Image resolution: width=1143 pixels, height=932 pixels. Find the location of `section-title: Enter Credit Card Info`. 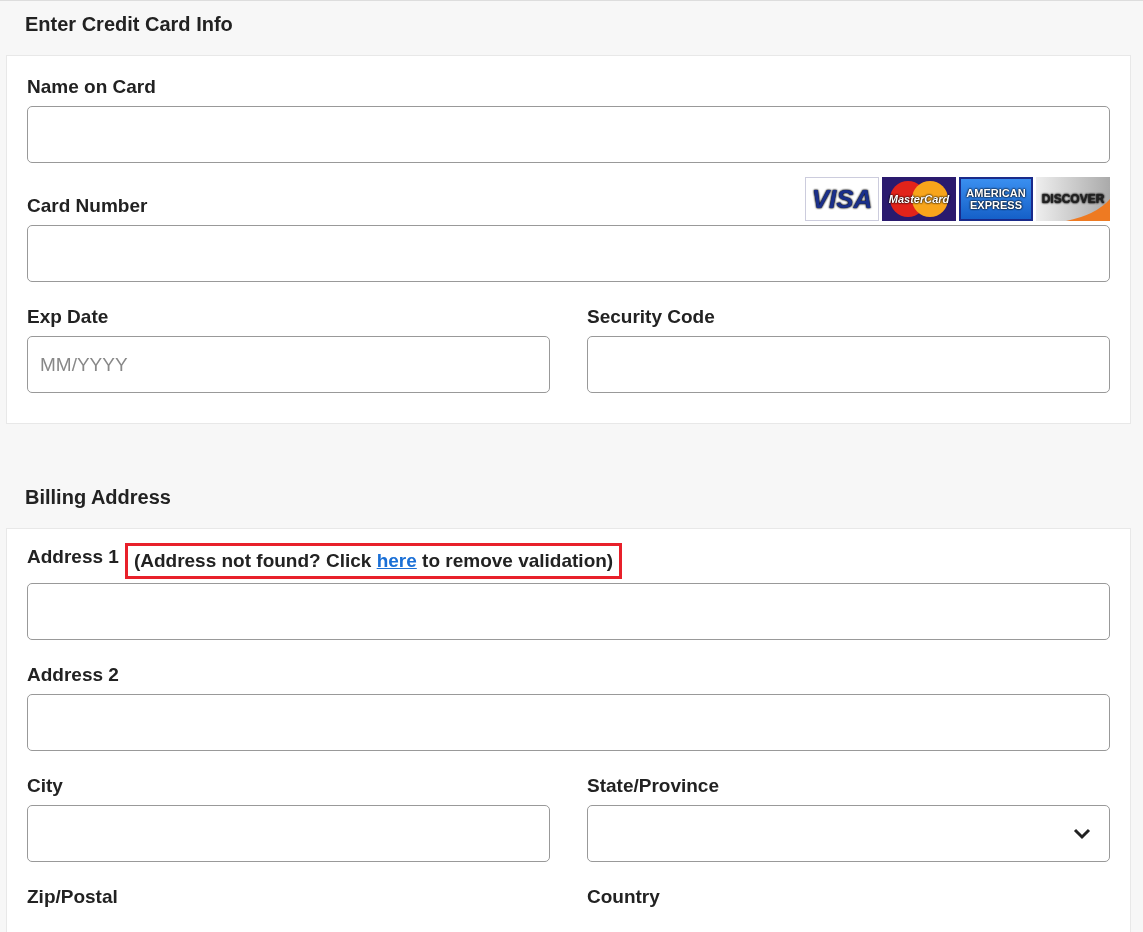

section-title: Enter Credit Card Info is located at coordinates (129, 24).